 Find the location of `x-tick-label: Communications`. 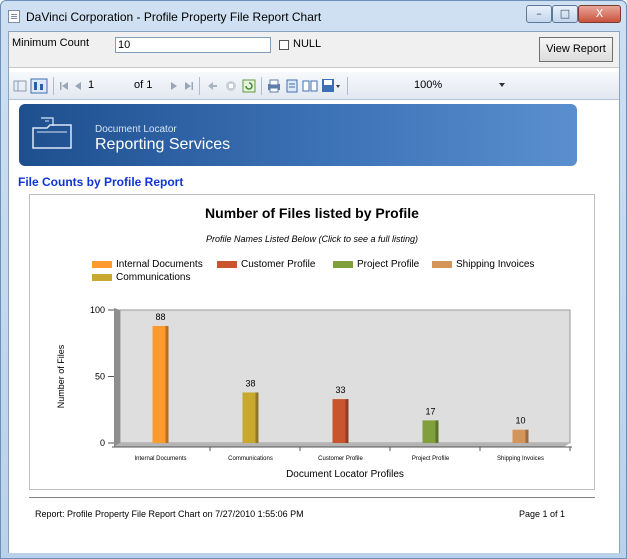

x-tick-label: Communications is located at coordinates (250, 459).